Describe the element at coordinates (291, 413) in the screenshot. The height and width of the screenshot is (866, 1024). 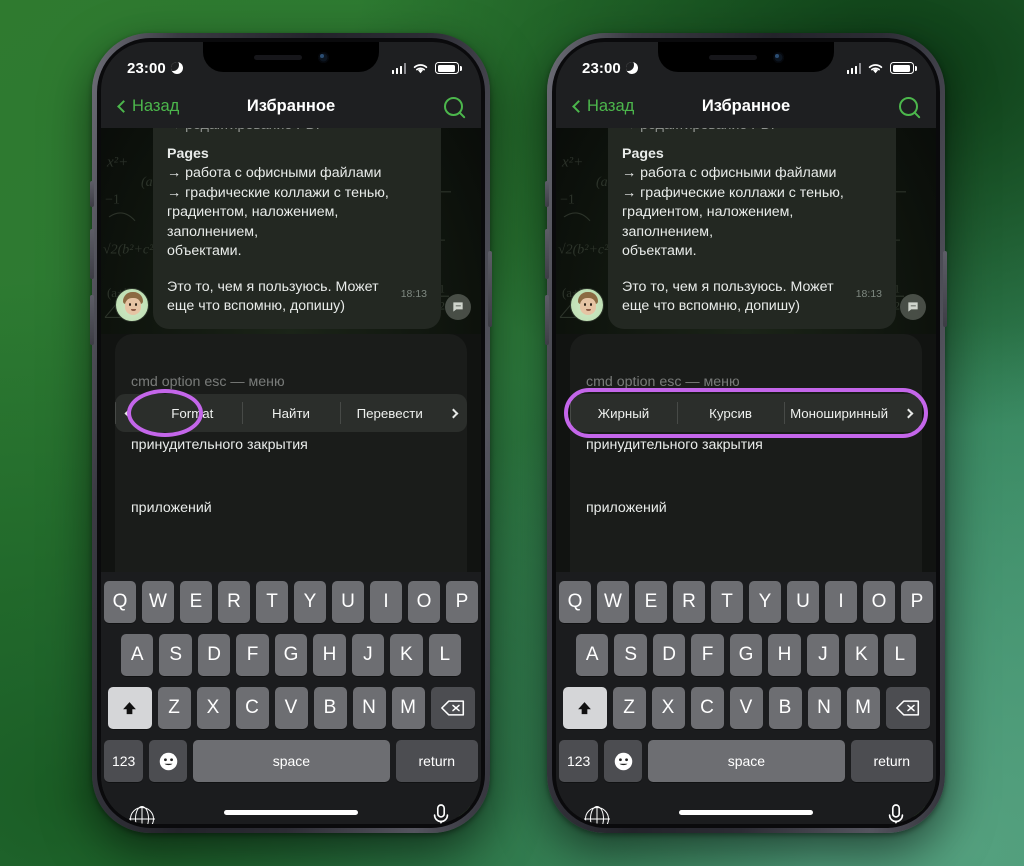
I see `context-item-find: Найти` at that location.